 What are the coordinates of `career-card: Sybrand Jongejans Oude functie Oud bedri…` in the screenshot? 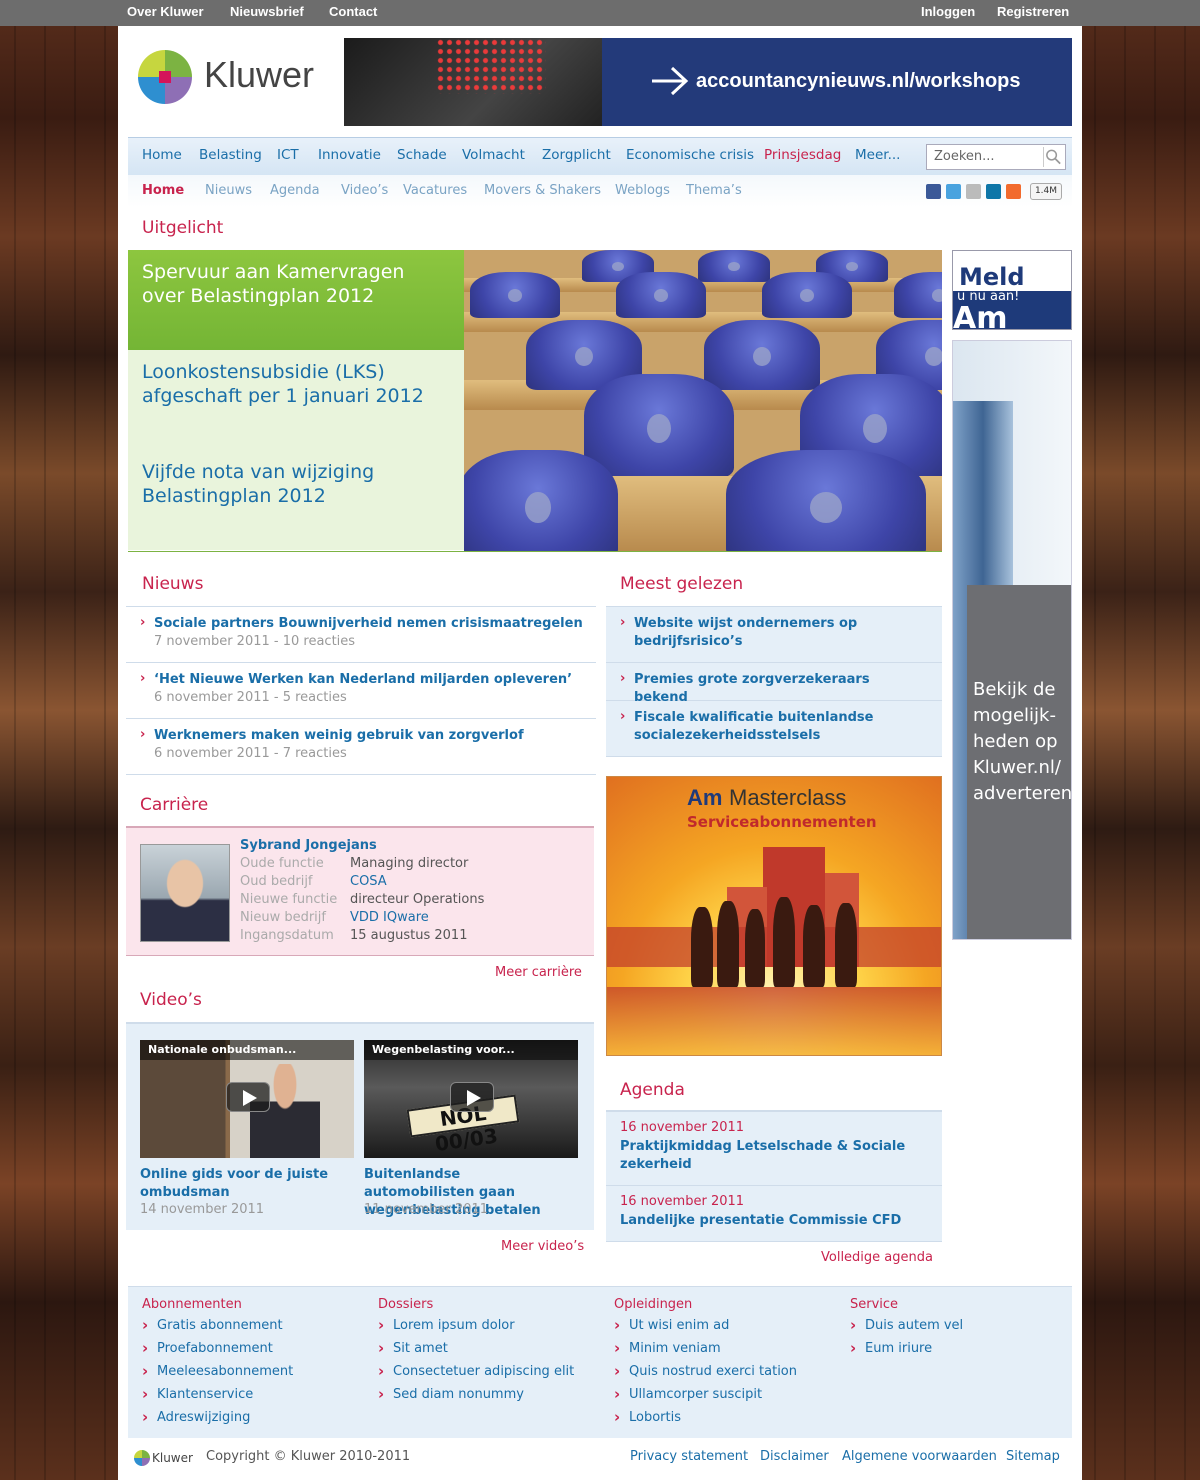 It's located at (360, 891).